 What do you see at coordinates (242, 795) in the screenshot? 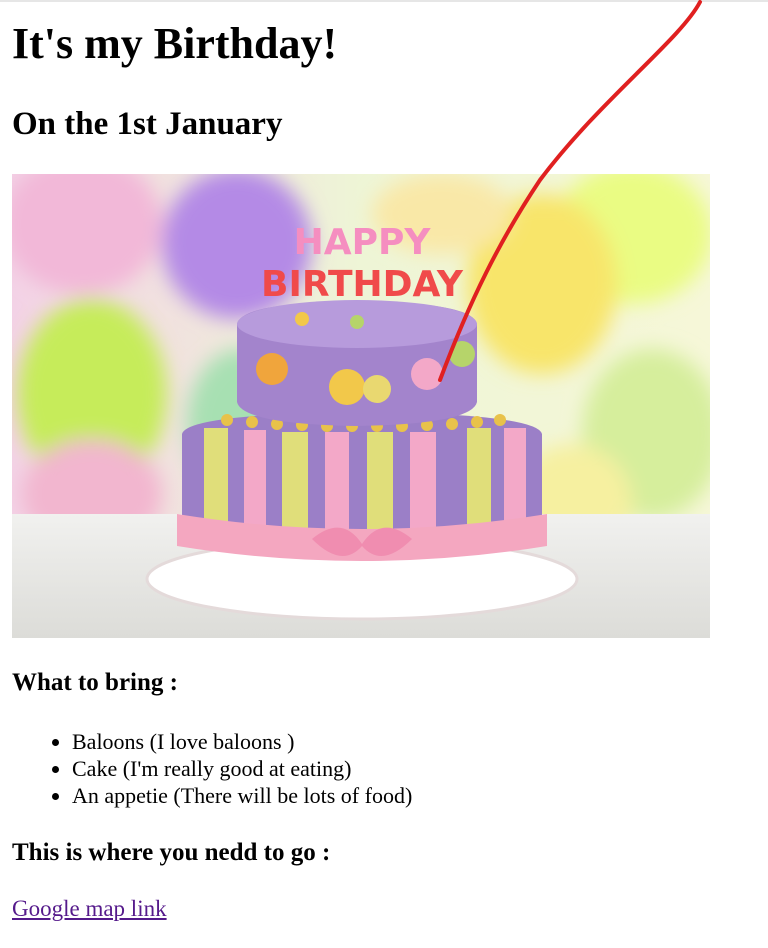
I see `bring-list-item: An appetie (There will be lots of food)` at bounding box center [242, 795].